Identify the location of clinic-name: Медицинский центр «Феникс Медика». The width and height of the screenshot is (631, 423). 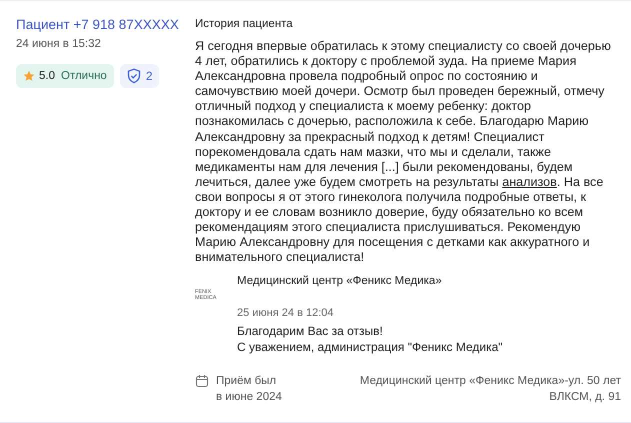
(340, 281).